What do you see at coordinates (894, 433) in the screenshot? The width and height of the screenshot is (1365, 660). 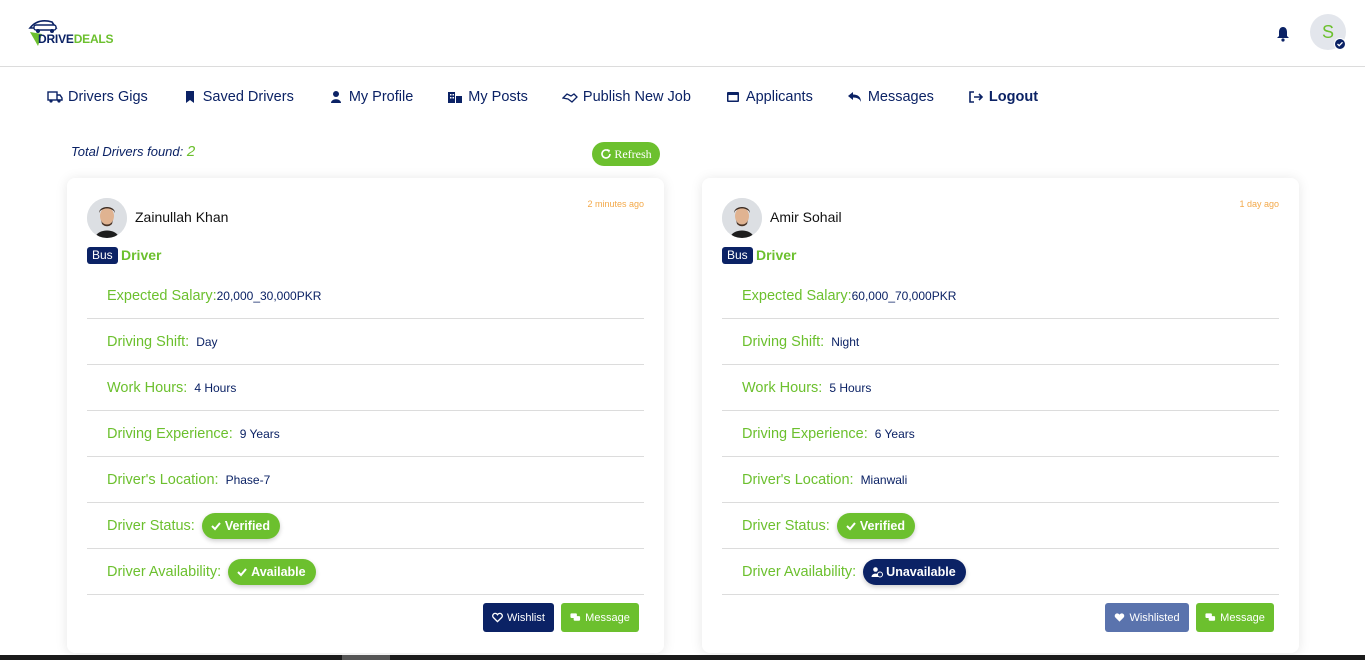 I see `experience-value: 6 Years` at bounding box center [894, 433].